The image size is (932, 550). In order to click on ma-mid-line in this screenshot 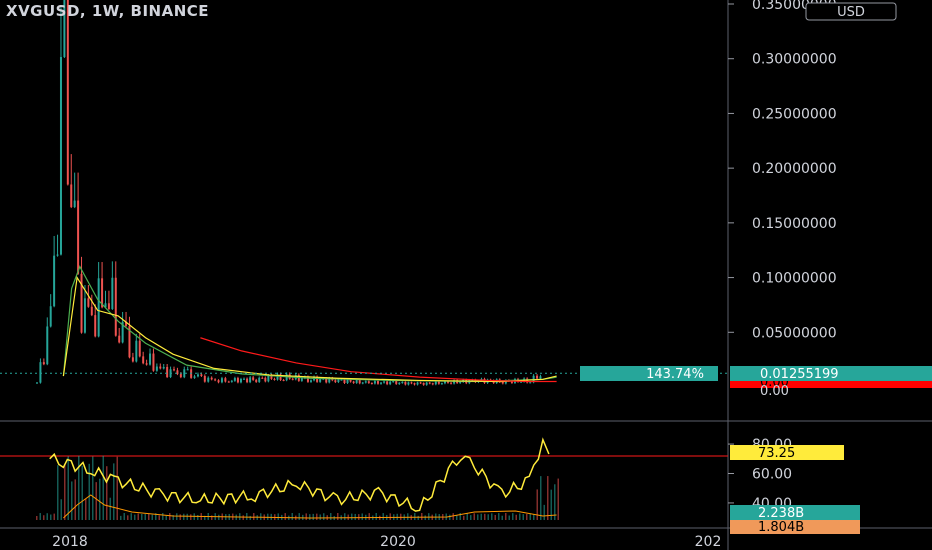, I will do `click(309, 324)`.